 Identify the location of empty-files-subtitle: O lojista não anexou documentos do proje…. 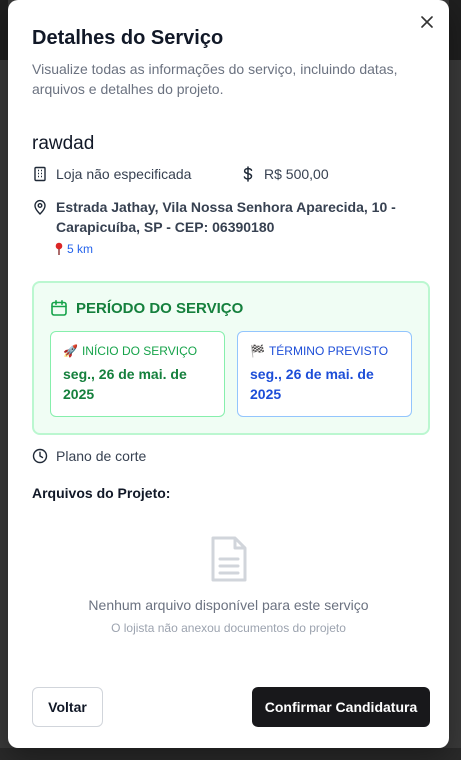
(228, 628).